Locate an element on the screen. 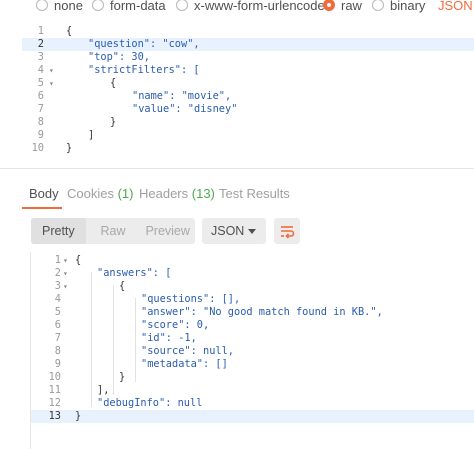 The height and width of the screenshot is (449, 474). wrap-lines-button is located at coordinates (287, 231).